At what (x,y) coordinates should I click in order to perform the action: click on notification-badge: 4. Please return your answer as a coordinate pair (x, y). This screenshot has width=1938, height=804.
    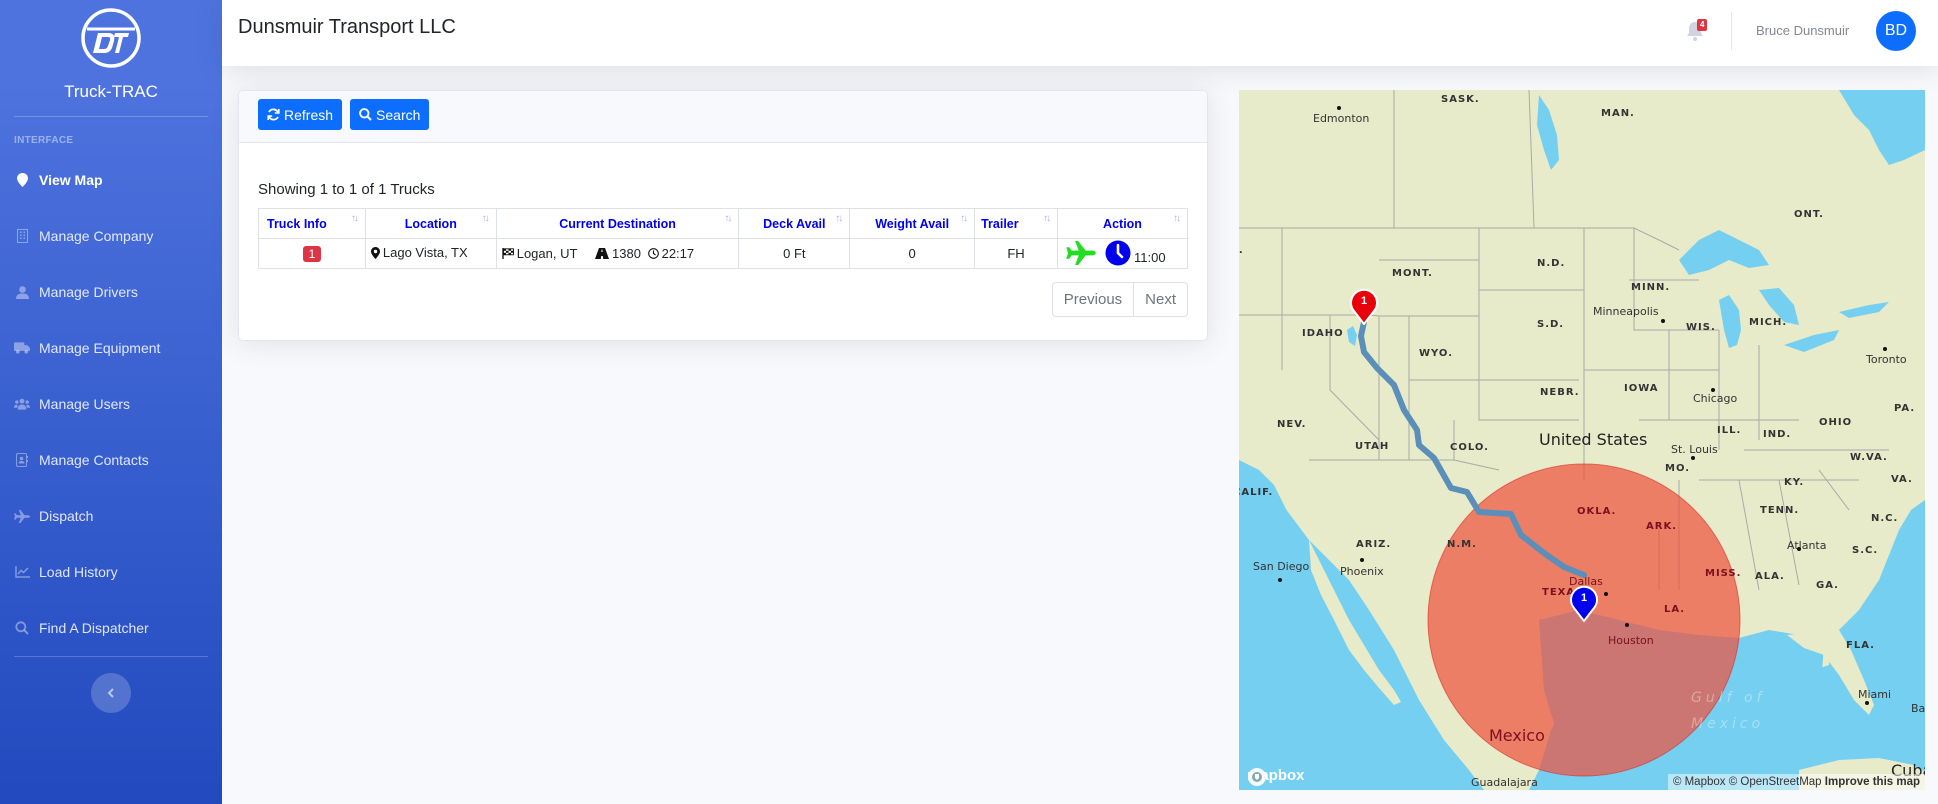
    Looking at the image, I should click on (1702, 25).